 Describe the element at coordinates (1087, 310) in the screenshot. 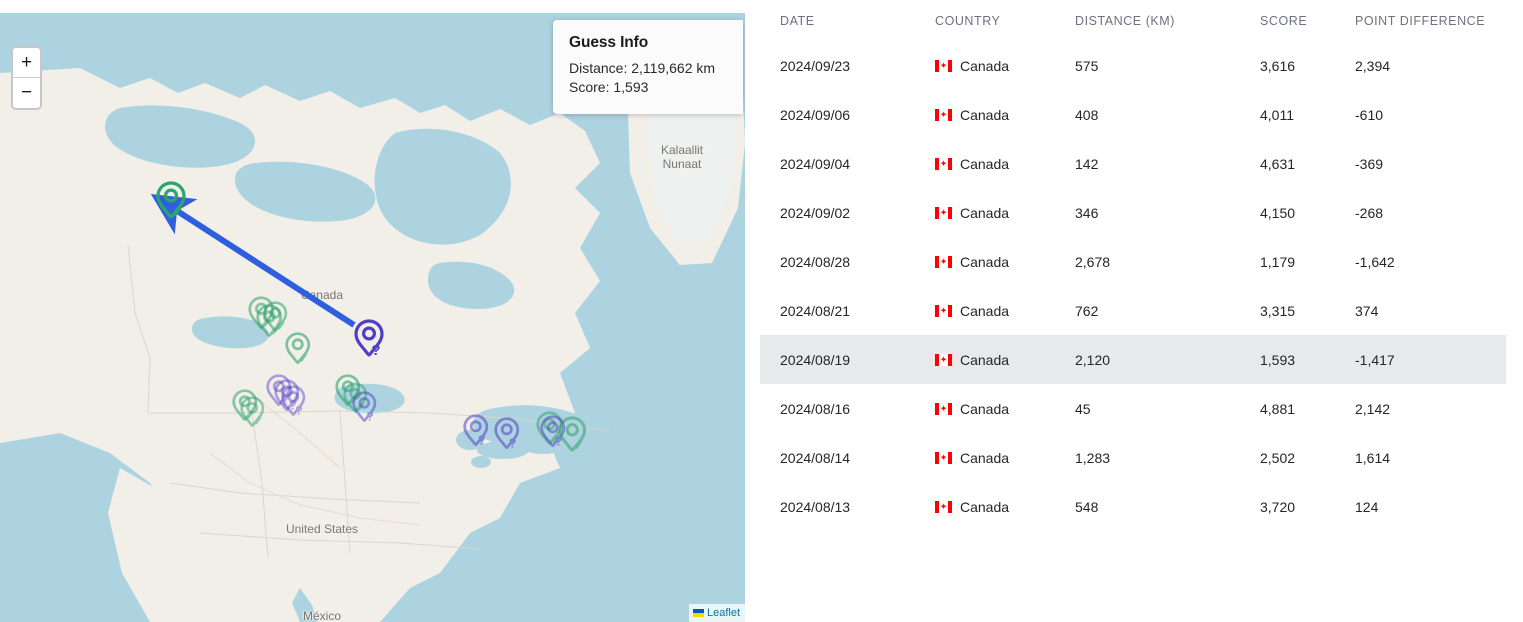

I see `cell-distance: 762` at that location.